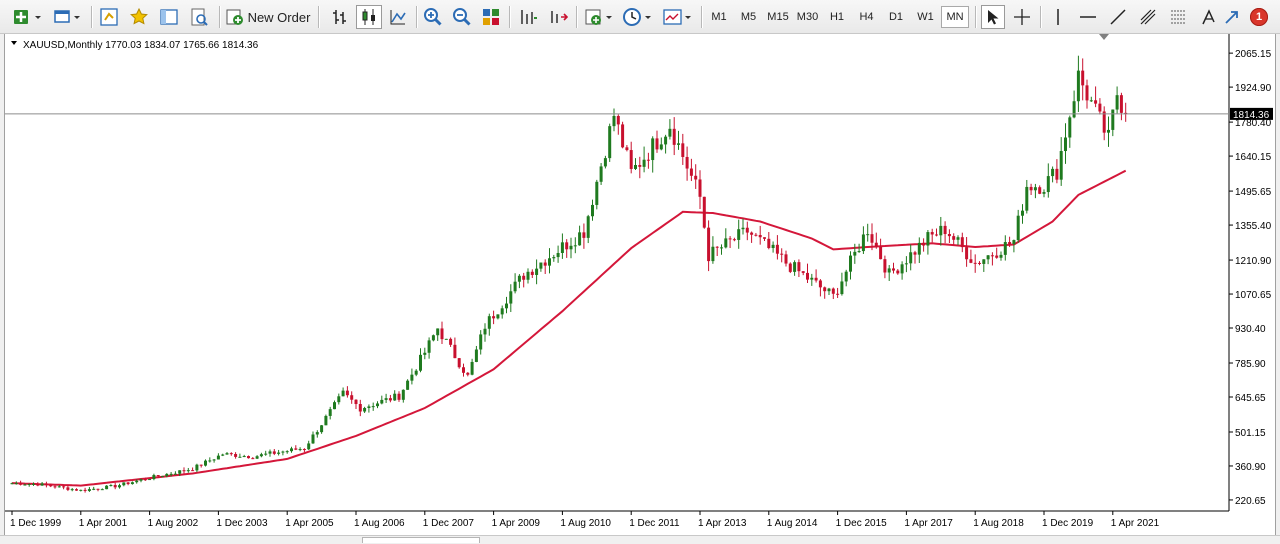  I want to click on auto-scroll-button, so click(528, 17).